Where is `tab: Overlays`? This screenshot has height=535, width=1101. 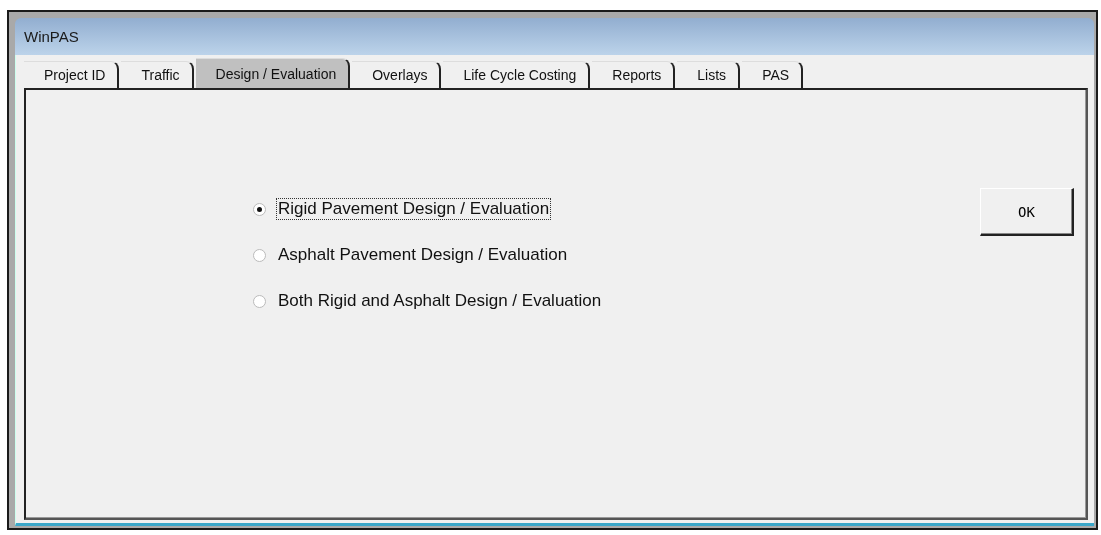 tab: Overlays is located at coordinates (397, 74).